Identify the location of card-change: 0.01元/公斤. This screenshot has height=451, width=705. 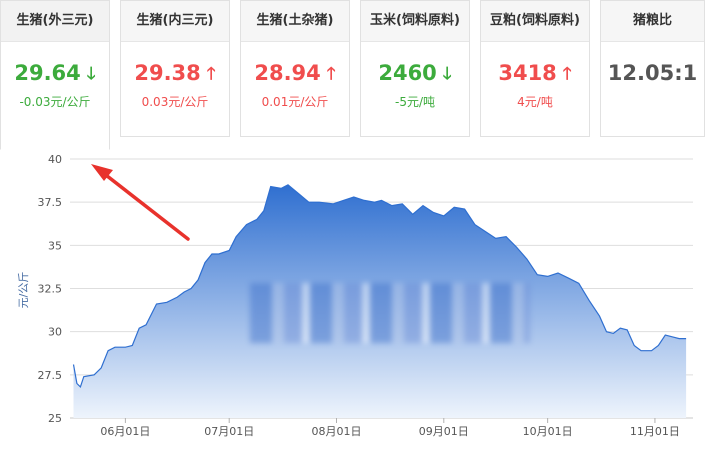
(295, 102).